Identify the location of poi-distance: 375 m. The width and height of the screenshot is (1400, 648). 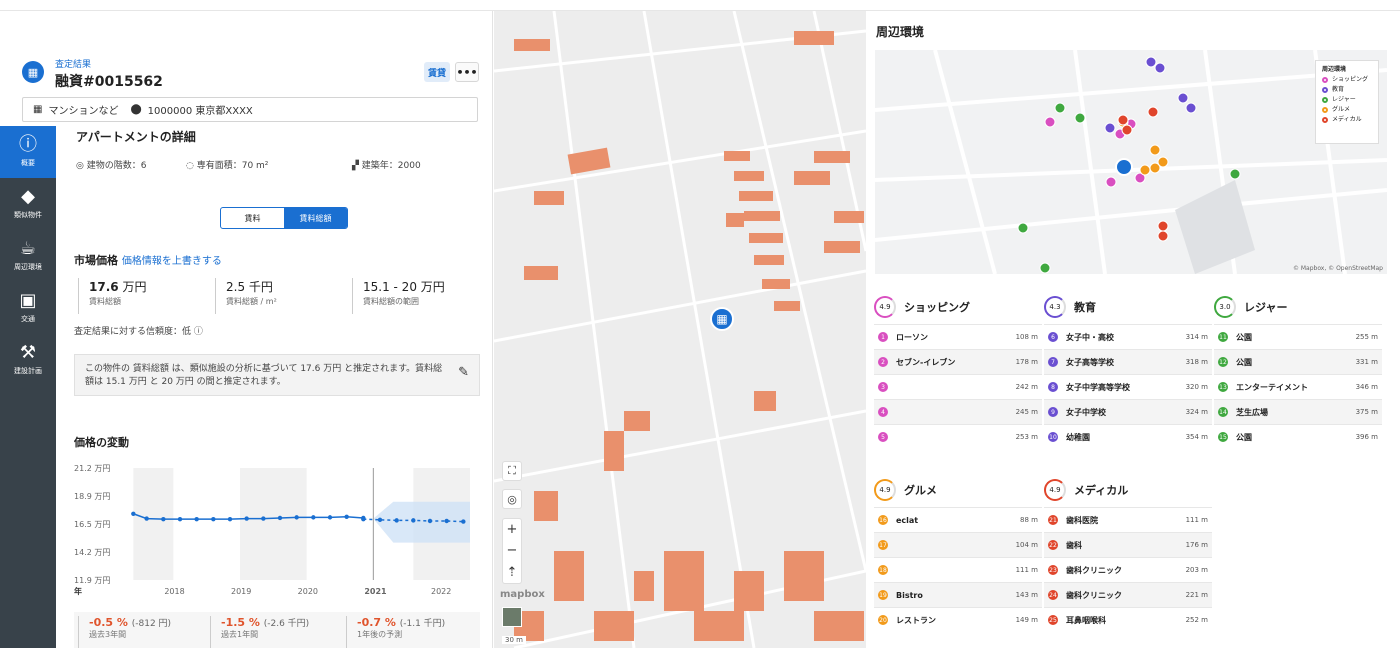
(1366, 412).